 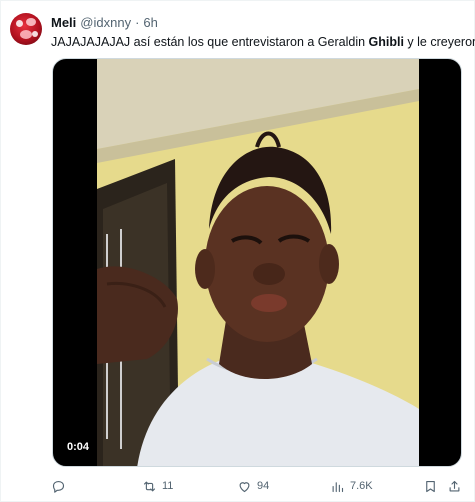 I want to click on heart-icon, so click(x=244, y=486).